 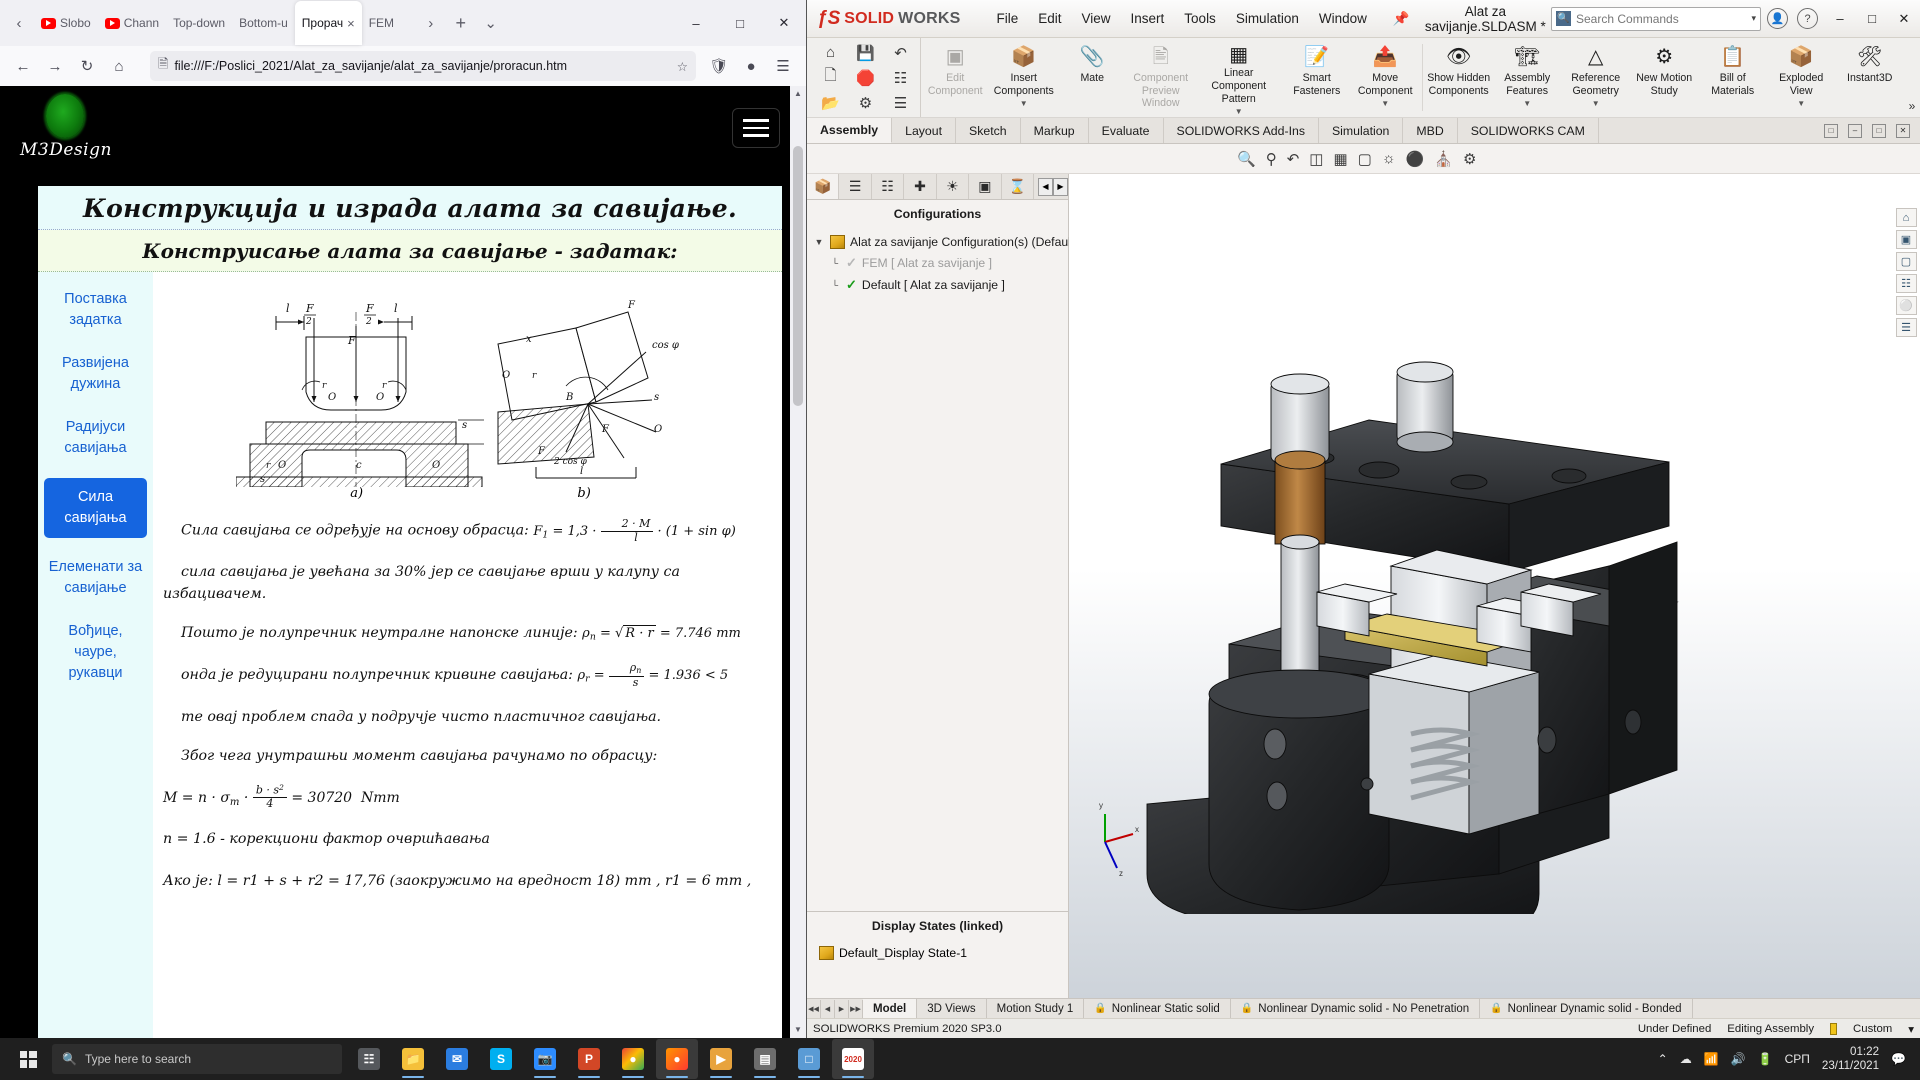 I want to click on properties-icon: ☰, so click(x=900, y=103).